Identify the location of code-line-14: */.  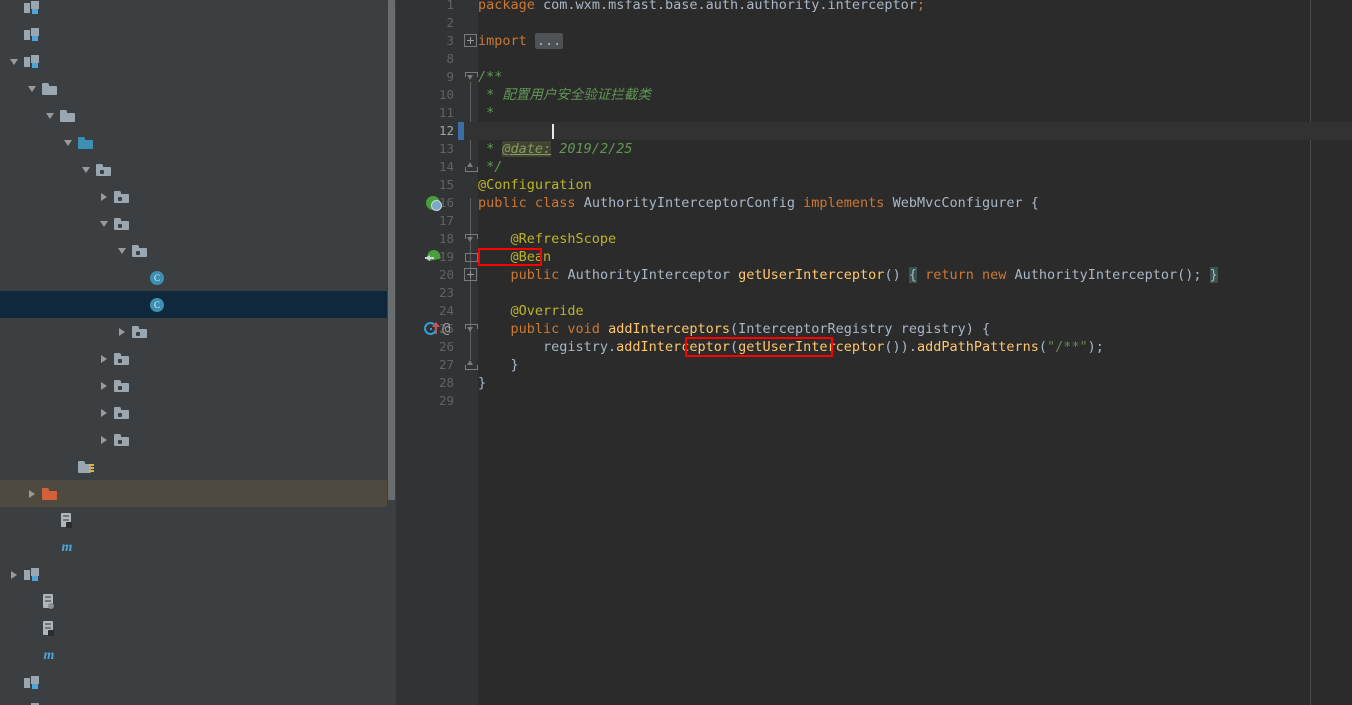
(490, 167).